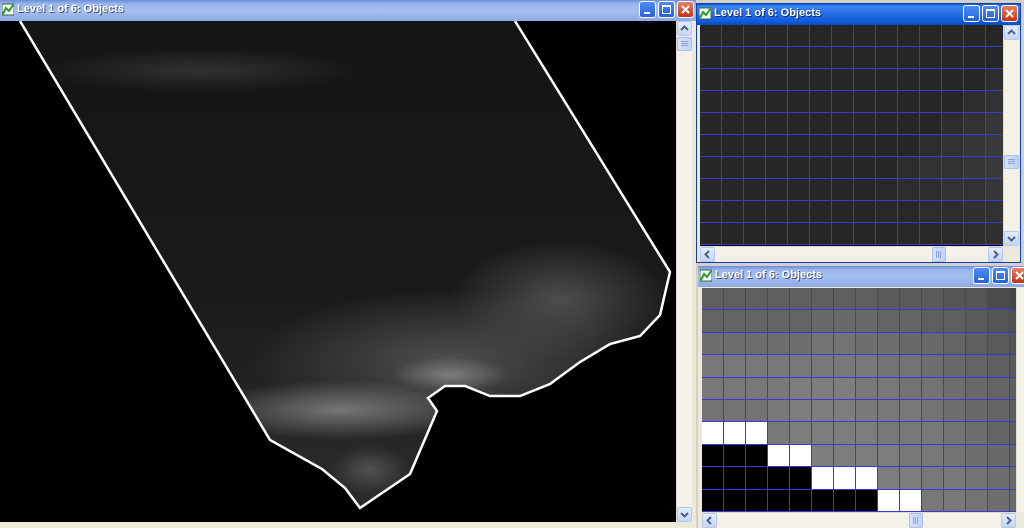 The height and width of the screenshot is (528, 1024). What do you see at coordinates (861, 276) in the screenshot?
I see `bottom-right-window-titlebar: Level 1 of 6: Objects` at bounding box center [861, 276].